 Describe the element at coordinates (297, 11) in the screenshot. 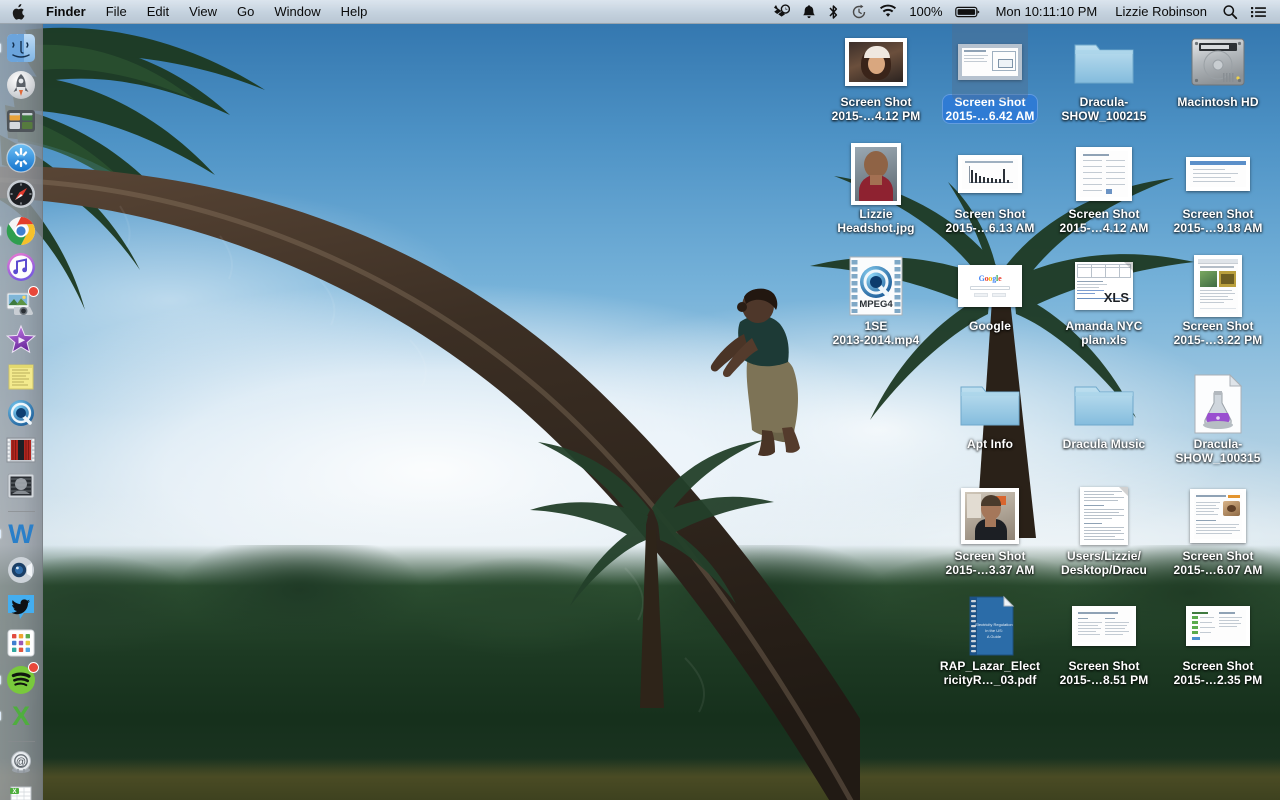

I see `menu-window: Window` at that location.